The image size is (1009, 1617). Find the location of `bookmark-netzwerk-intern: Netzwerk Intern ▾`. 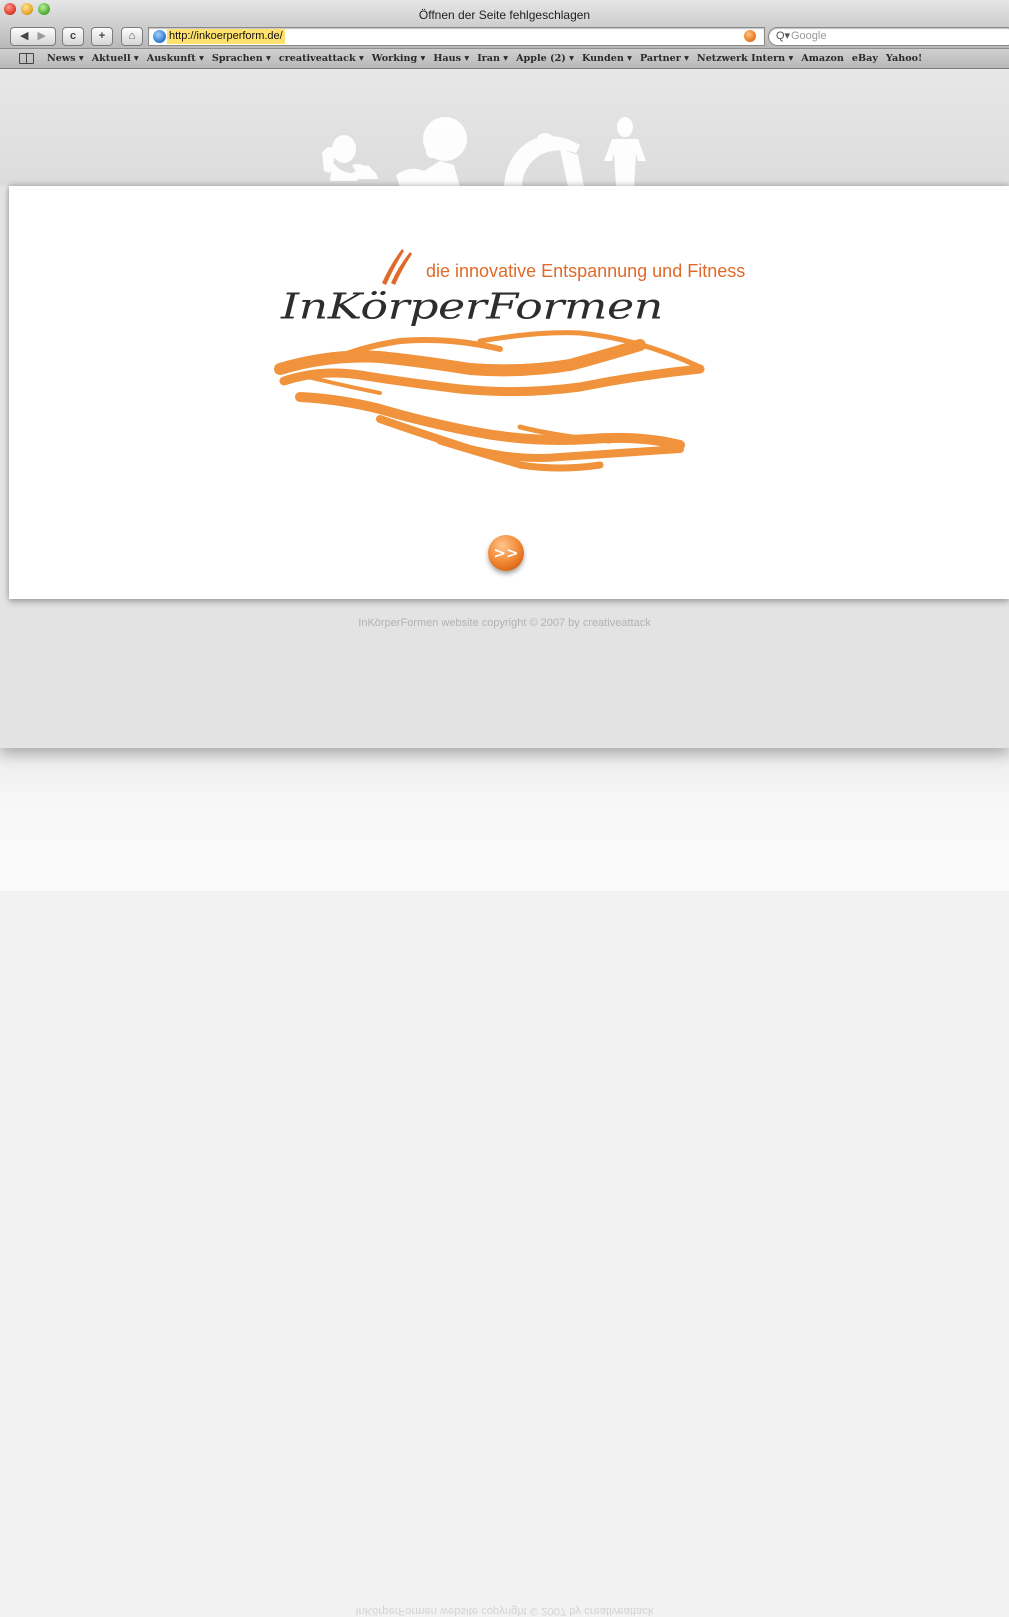

bookmark-netzwerk-intern: Netzwerk Intern ▾ is located at coordinates (745, 58).